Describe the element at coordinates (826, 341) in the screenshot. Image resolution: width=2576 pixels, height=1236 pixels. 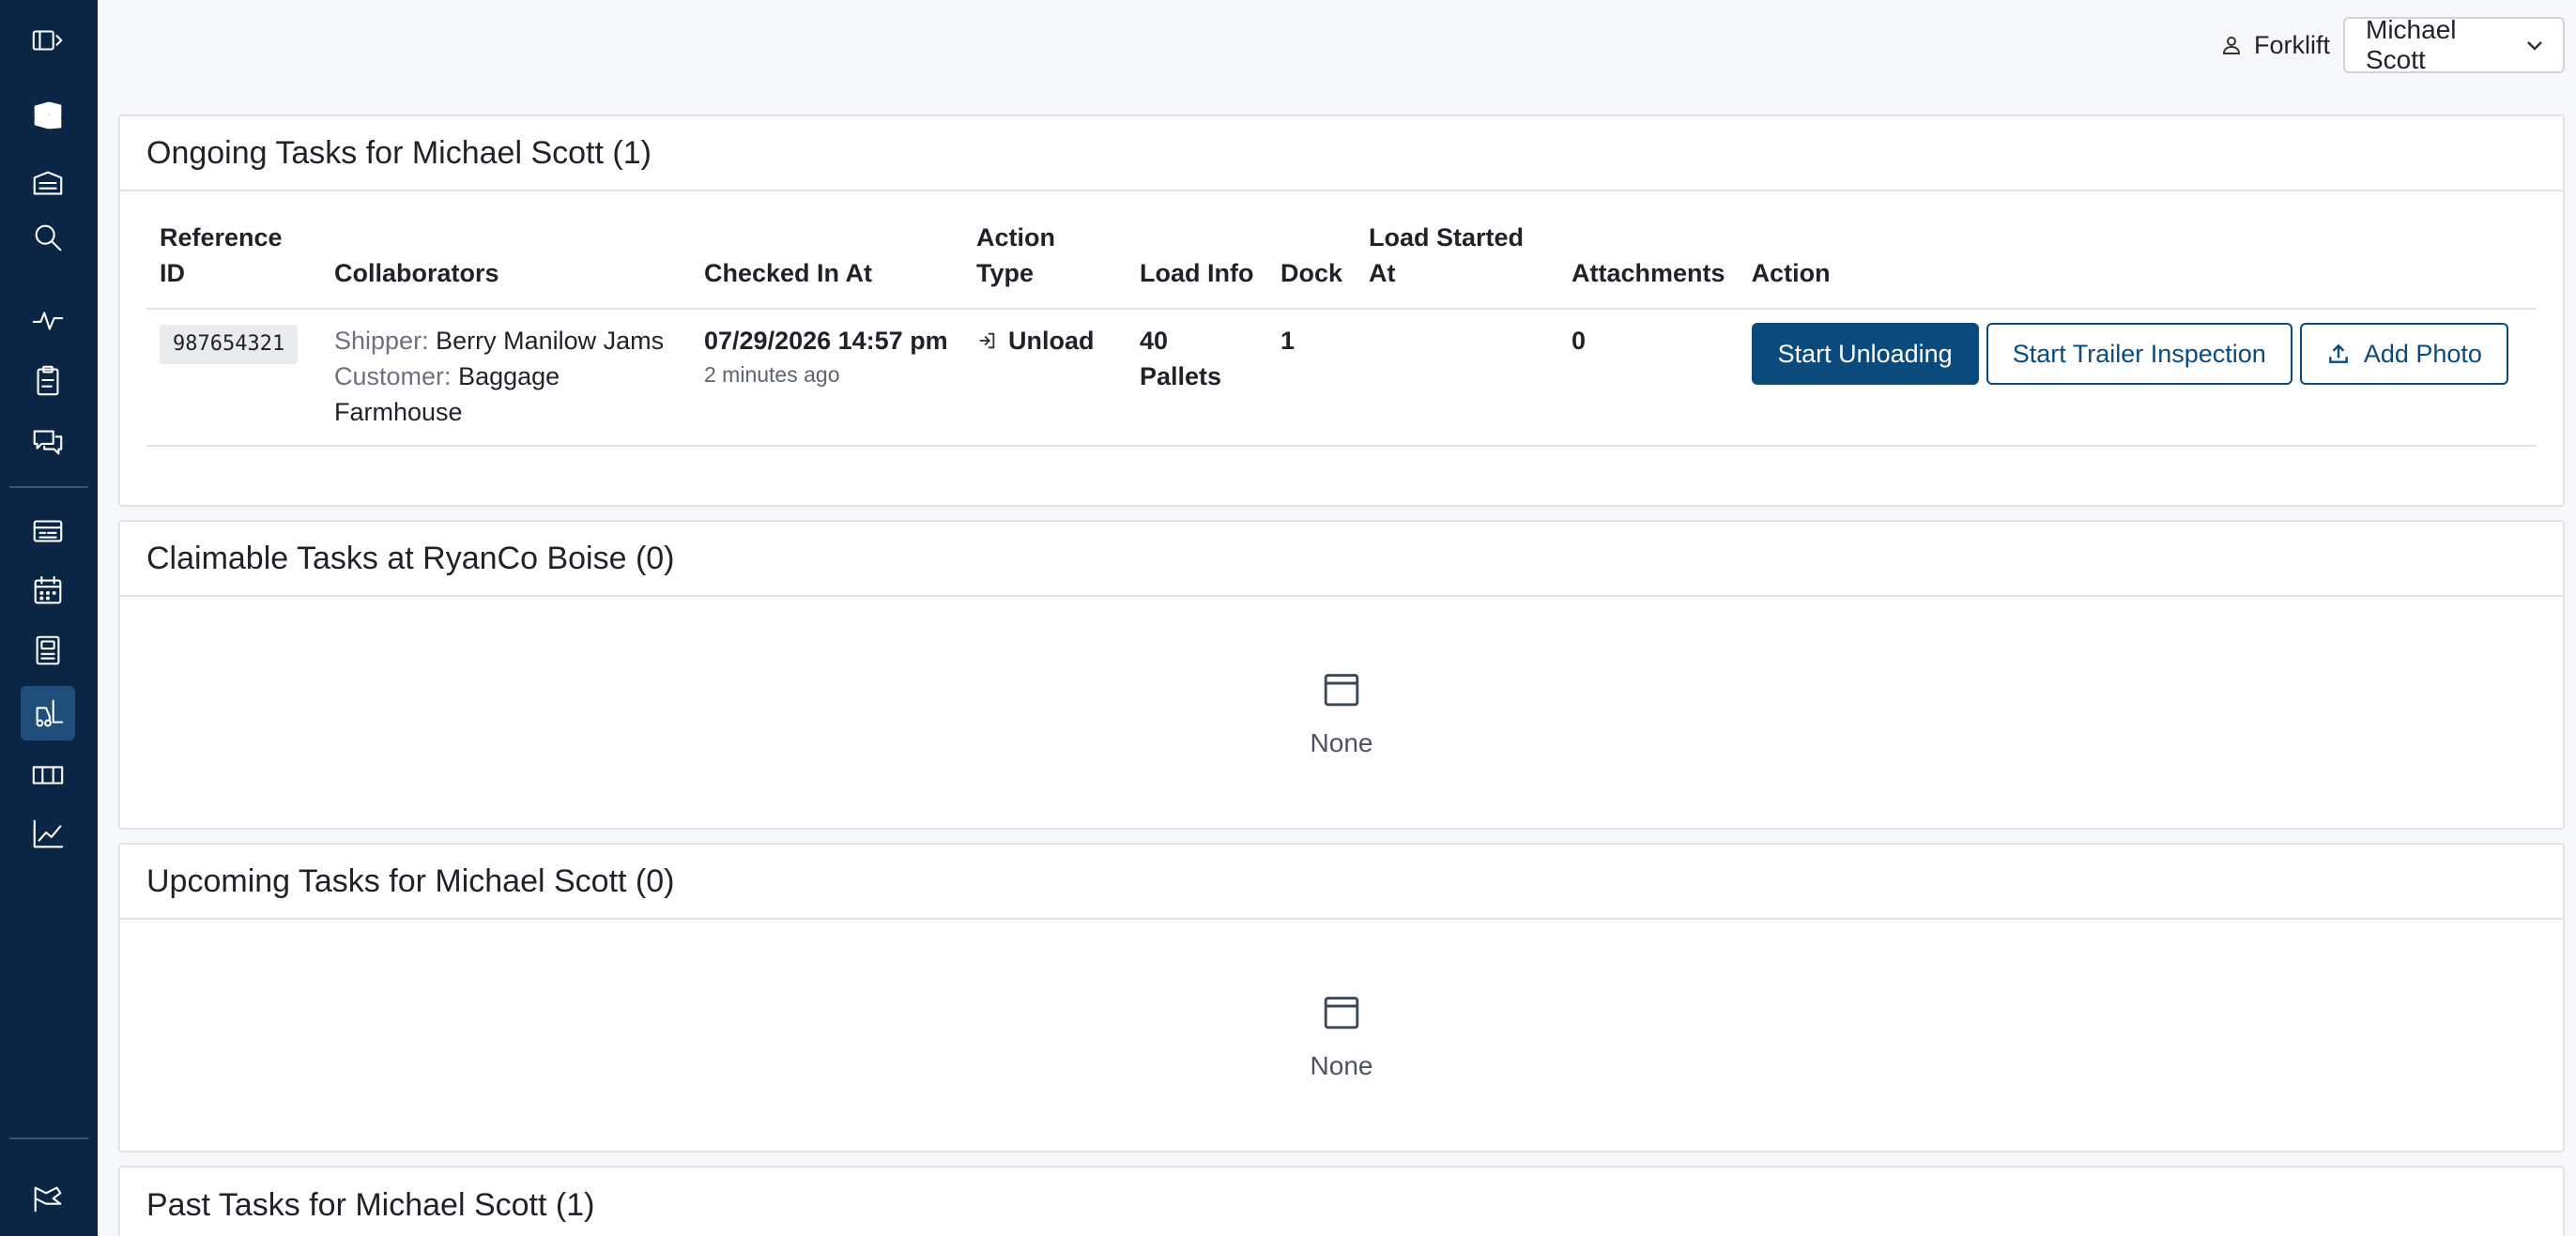
I see `checked-in-timestamp: 07/29/2026 14:57 pm` at that location.